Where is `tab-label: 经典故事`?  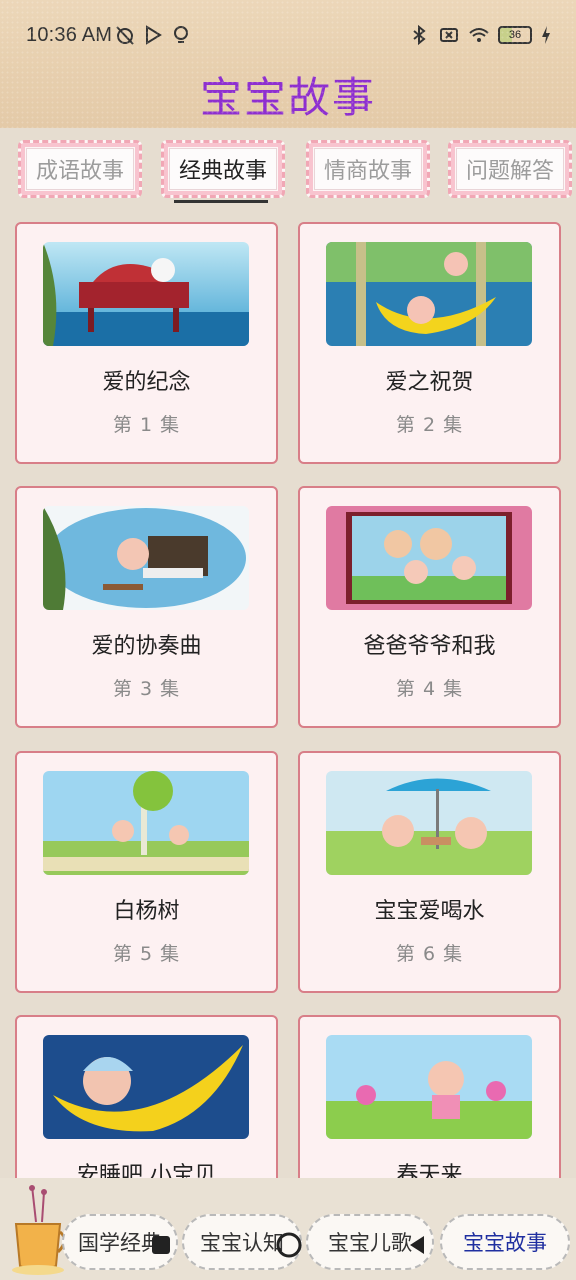
tab-label: 经典故事 is located at coordinates (222, 171).